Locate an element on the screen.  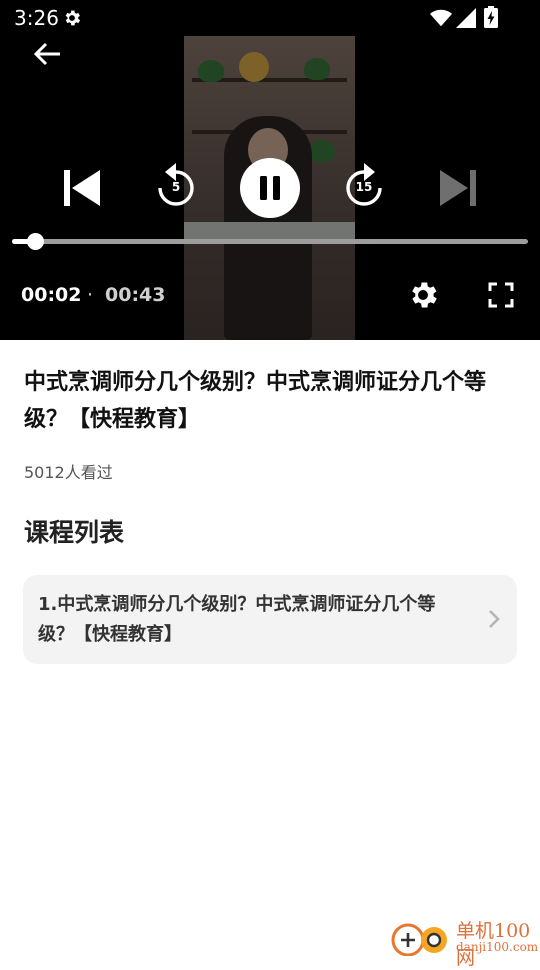
course-list-heading: 课程列表 is located at coordinates (74, 532).